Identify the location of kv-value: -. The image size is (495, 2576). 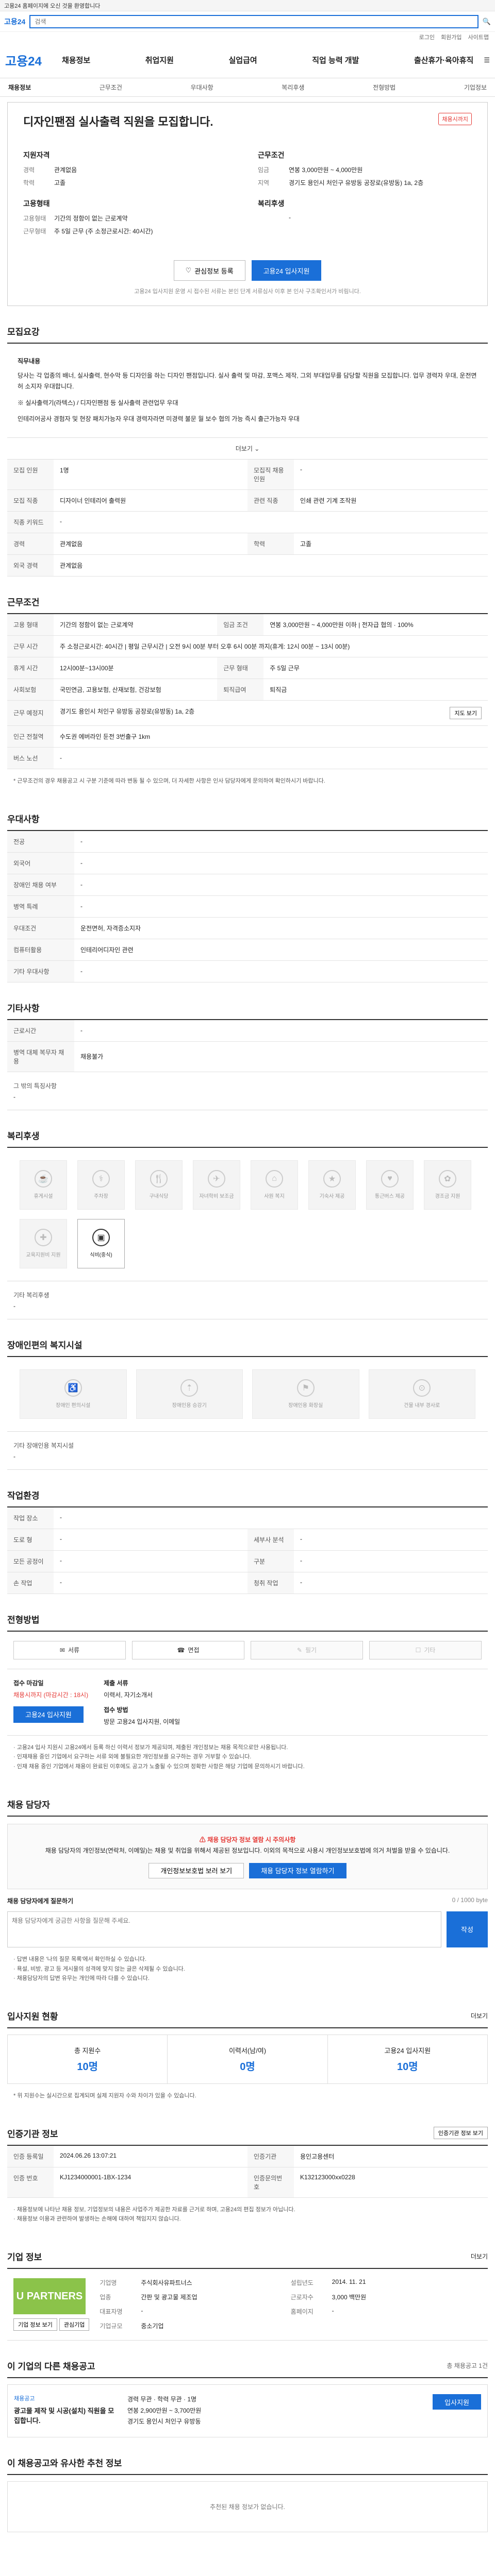
(290, 217).